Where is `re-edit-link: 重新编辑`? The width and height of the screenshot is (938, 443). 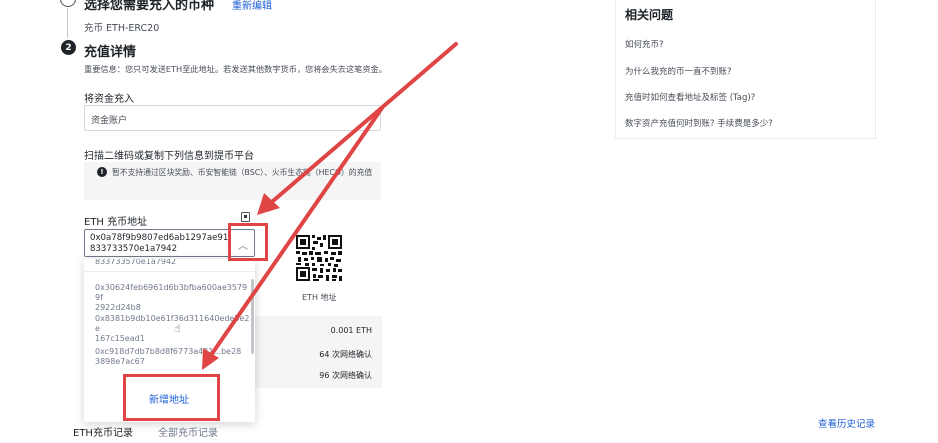
re-edit-link: 重新编辑 is located at coordinates (252, 6).